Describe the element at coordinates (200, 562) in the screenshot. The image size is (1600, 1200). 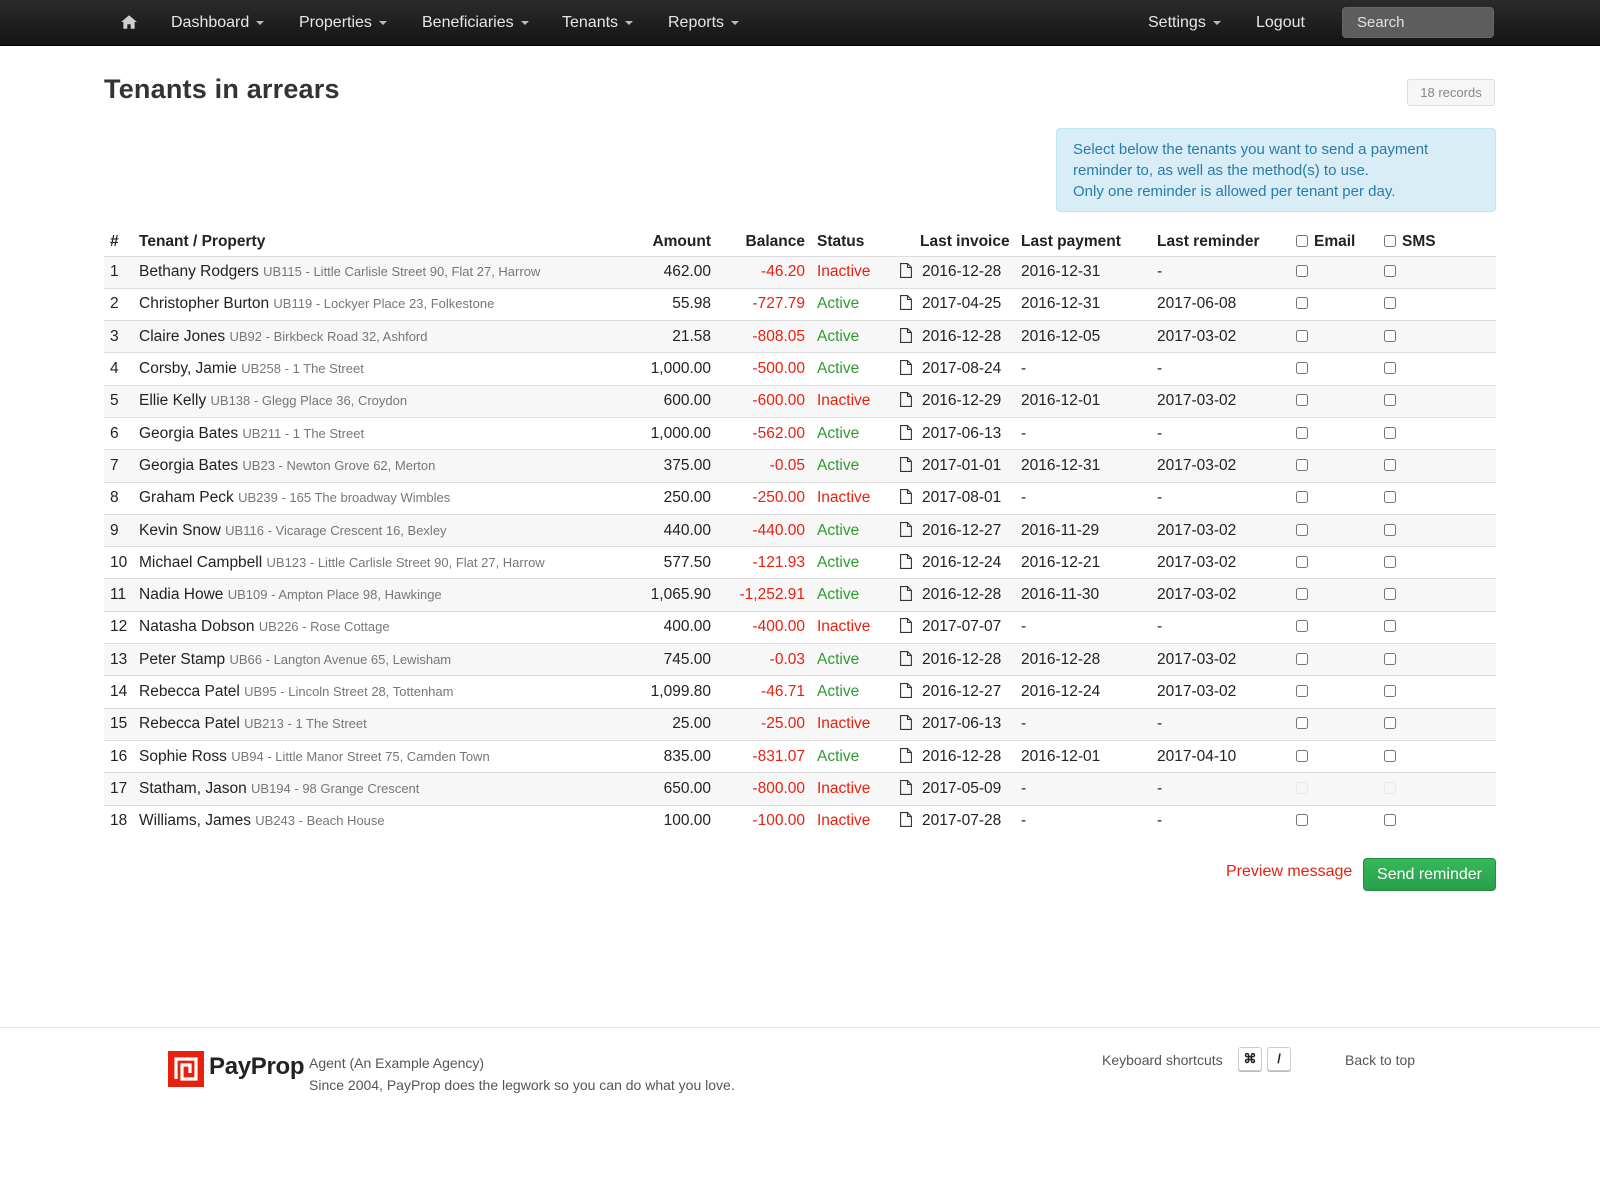
I see `tenant-name: Michael Campbell` at that location.